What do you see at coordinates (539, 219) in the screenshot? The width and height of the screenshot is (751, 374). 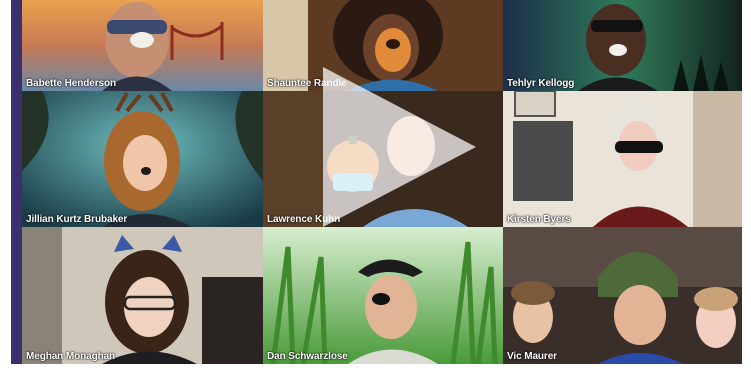 I see `participant-name: Kirsten Byers` at bounding box center [539, 219].